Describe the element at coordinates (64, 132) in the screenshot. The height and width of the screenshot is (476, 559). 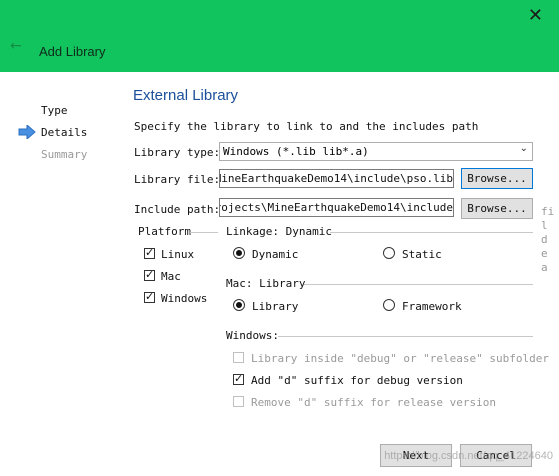
I see `step-details: Details` at that location.